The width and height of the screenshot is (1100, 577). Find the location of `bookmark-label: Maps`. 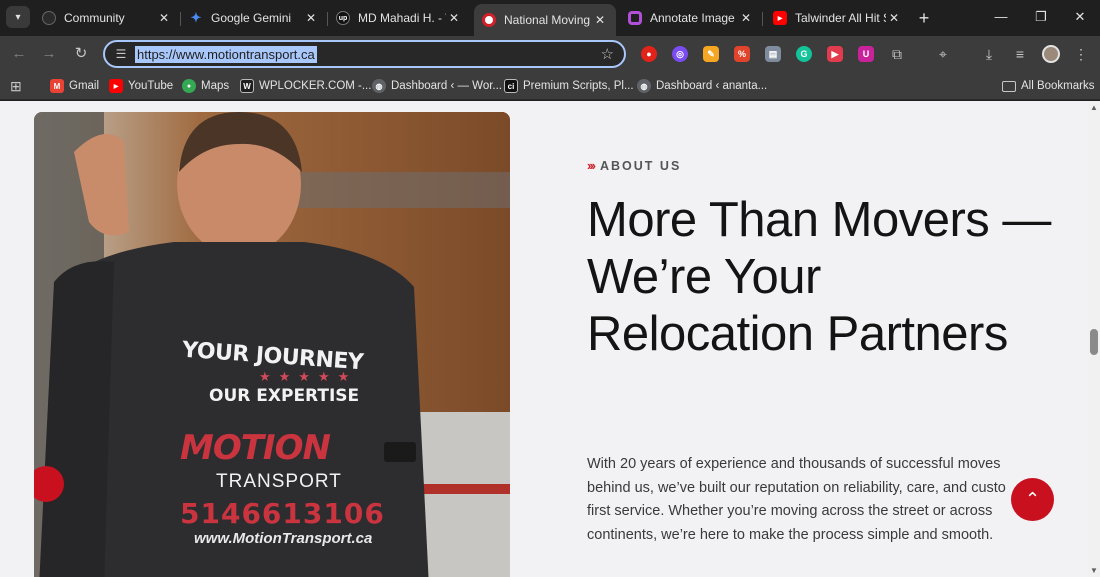

bookmark-label: Maps is located at coordinates (215, 86).